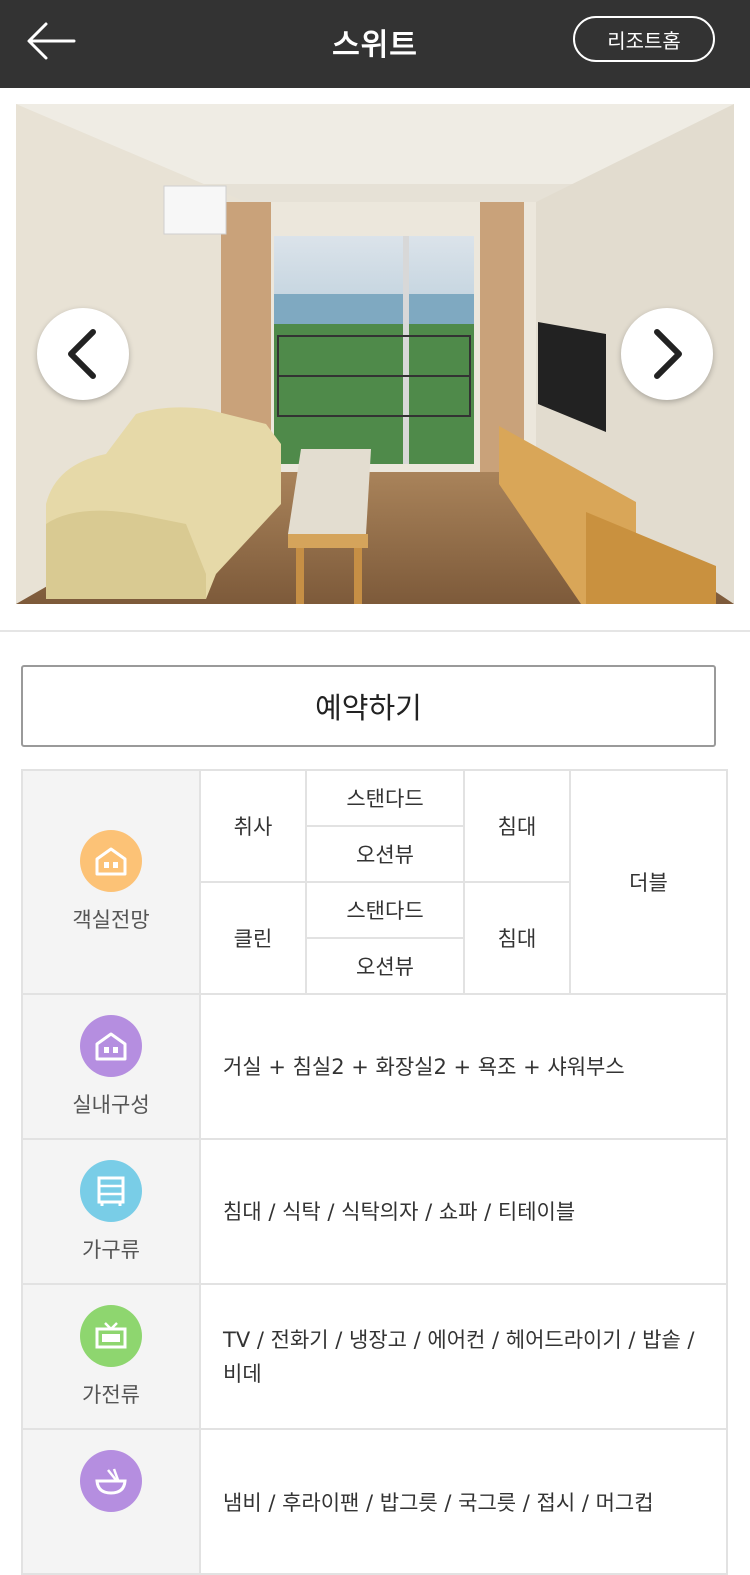 This screenshot has width=750, height=1575. Describe the element at coordinates (375, 631) in the screenshot. I see `section-divider` at that location.